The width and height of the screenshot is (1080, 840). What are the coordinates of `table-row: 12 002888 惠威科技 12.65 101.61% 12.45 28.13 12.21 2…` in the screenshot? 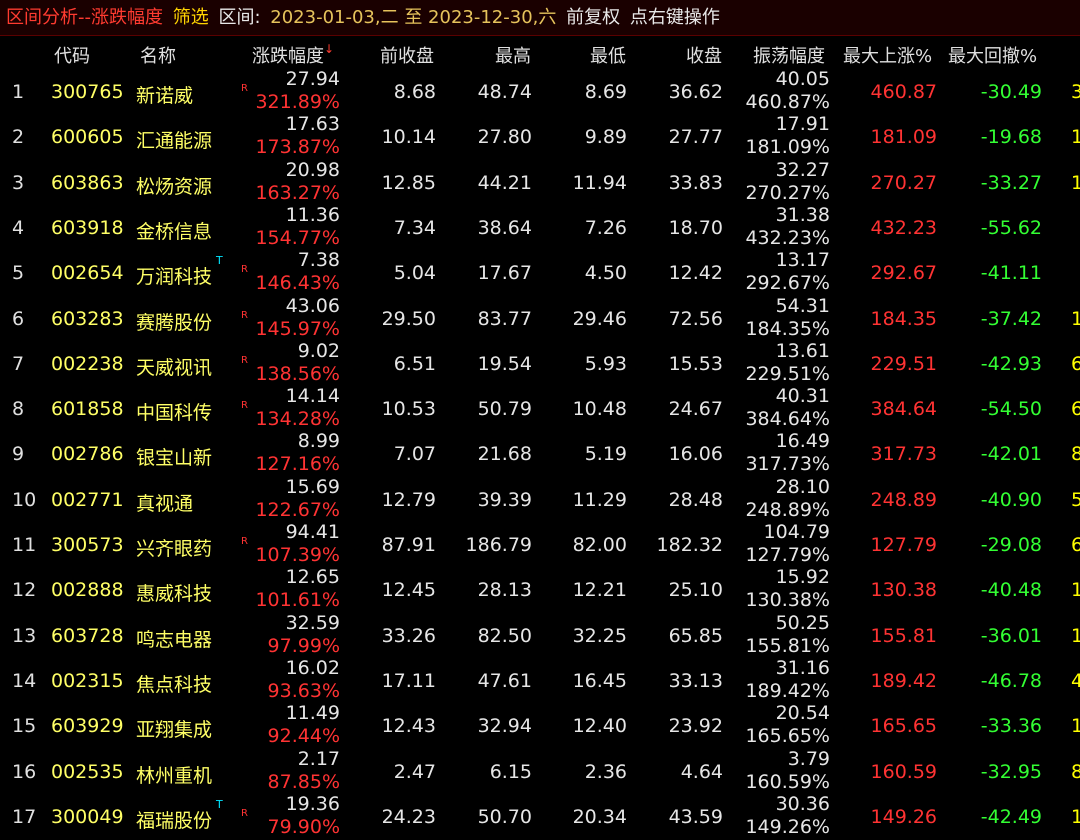 It's located at (540, 589).